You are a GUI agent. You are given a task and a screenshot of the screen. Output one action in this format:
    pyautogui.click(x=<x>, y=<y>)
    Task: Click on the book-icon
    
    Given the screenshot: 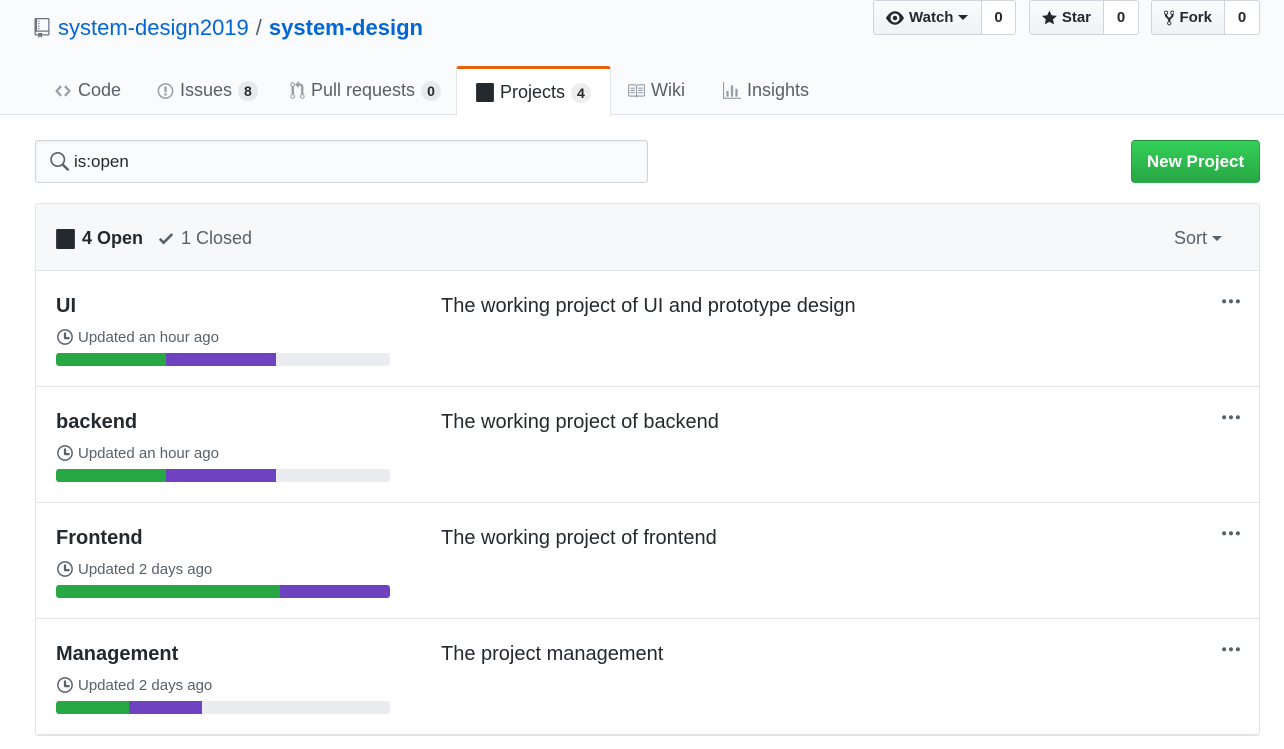 What is the action you would take?
    pyautogui.click(x=636, y=90)
    